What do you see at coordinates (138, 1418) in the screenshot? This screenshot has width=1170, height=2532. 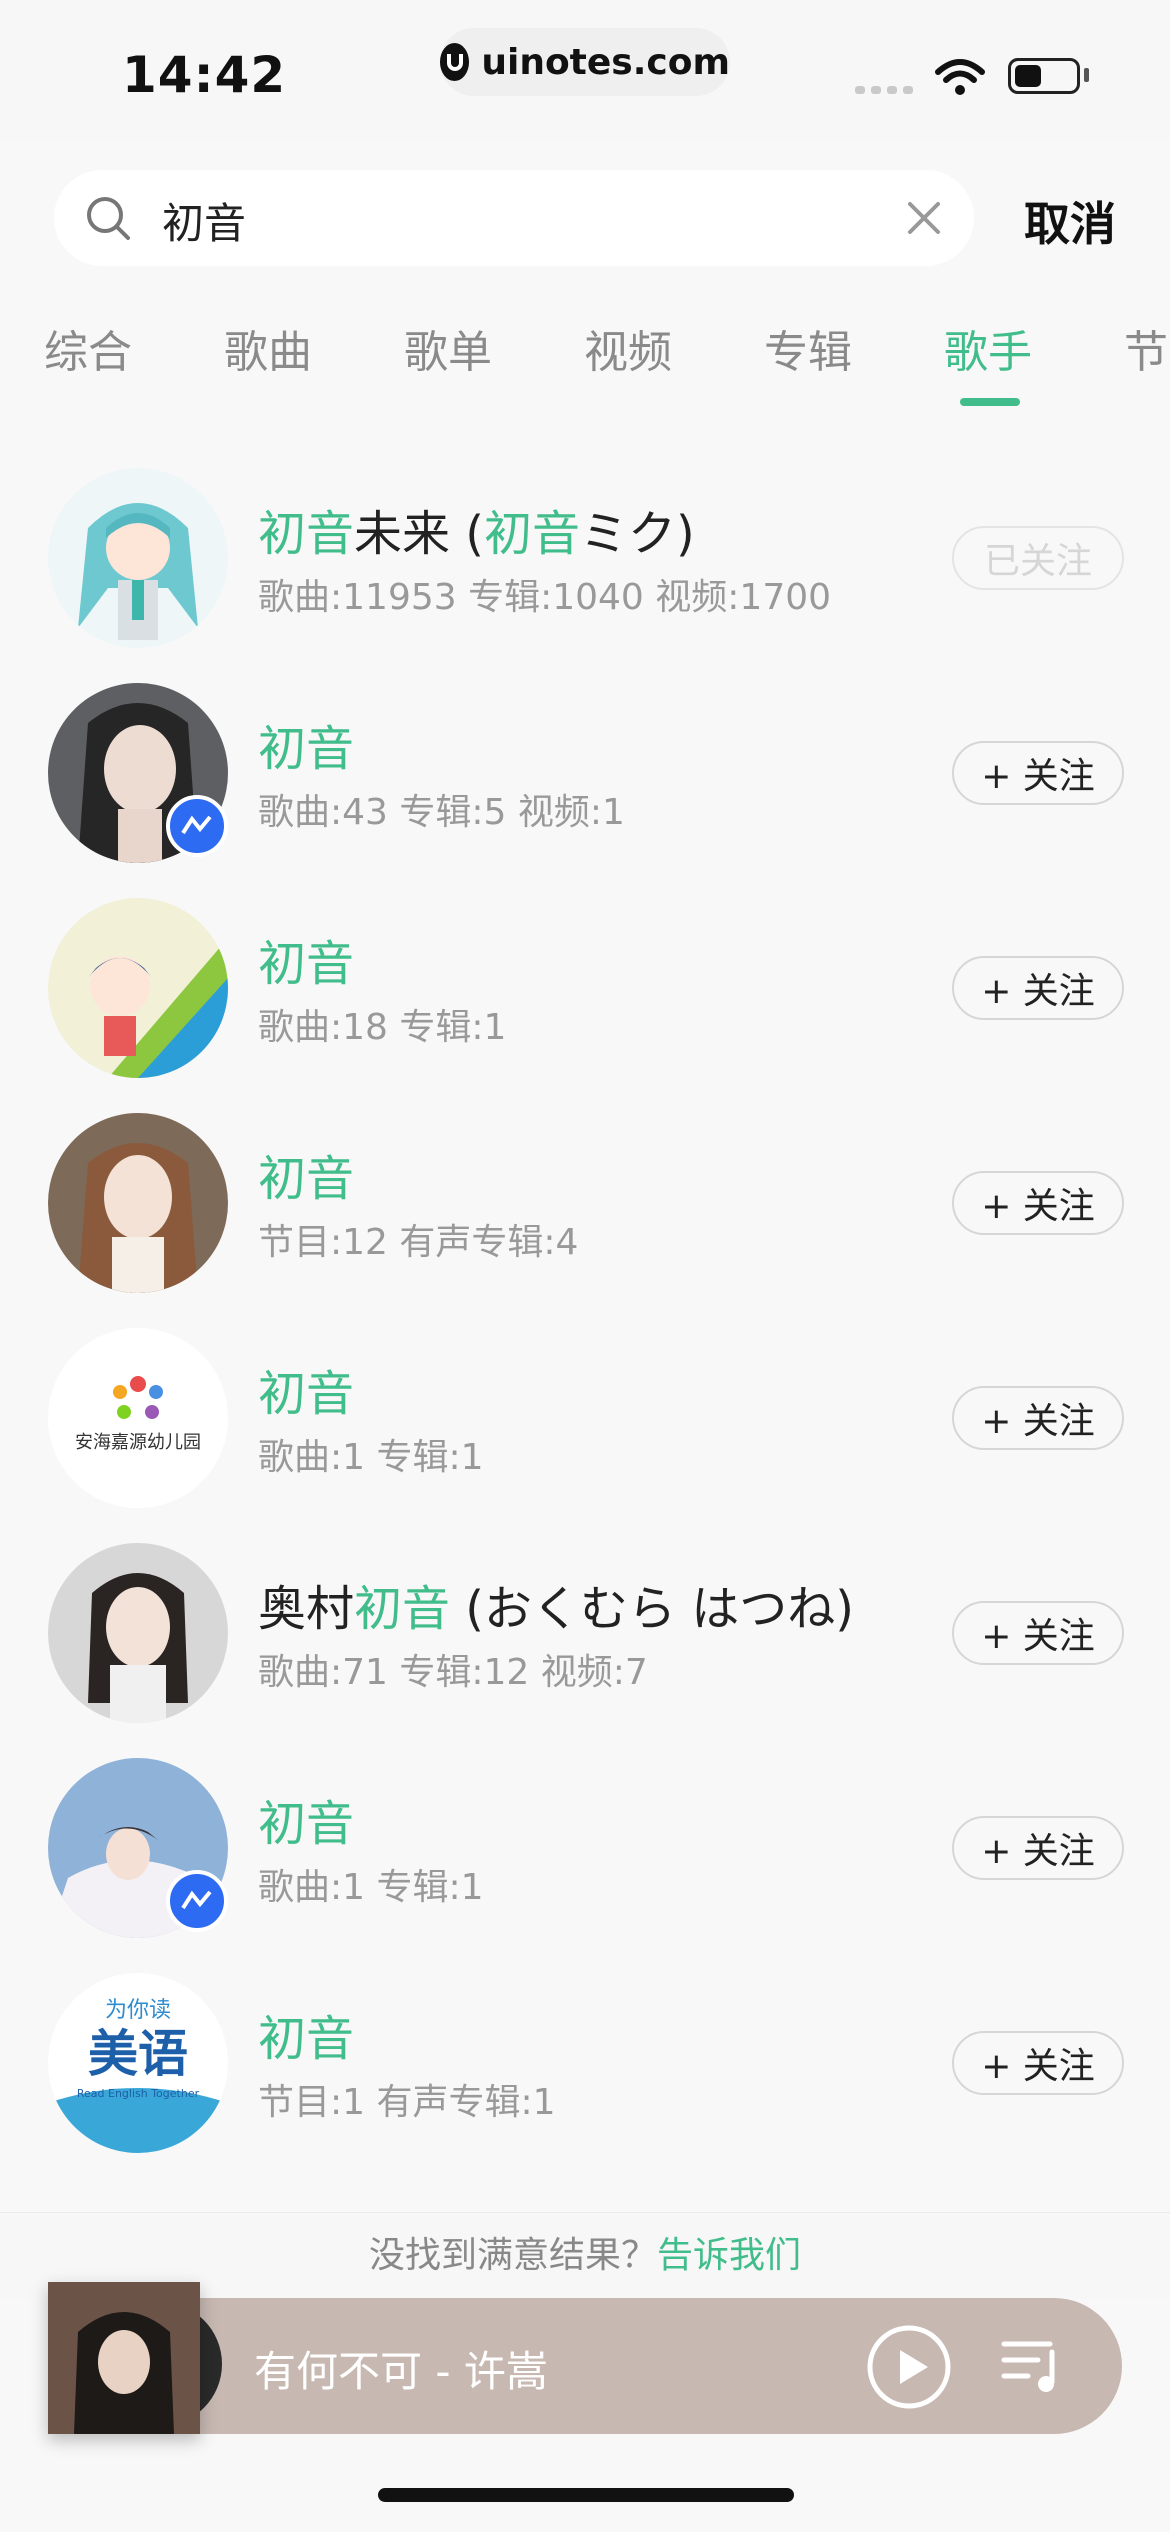 I see `avatar: 安海嘉源幼儿园` at bounding box center [138, 1418].